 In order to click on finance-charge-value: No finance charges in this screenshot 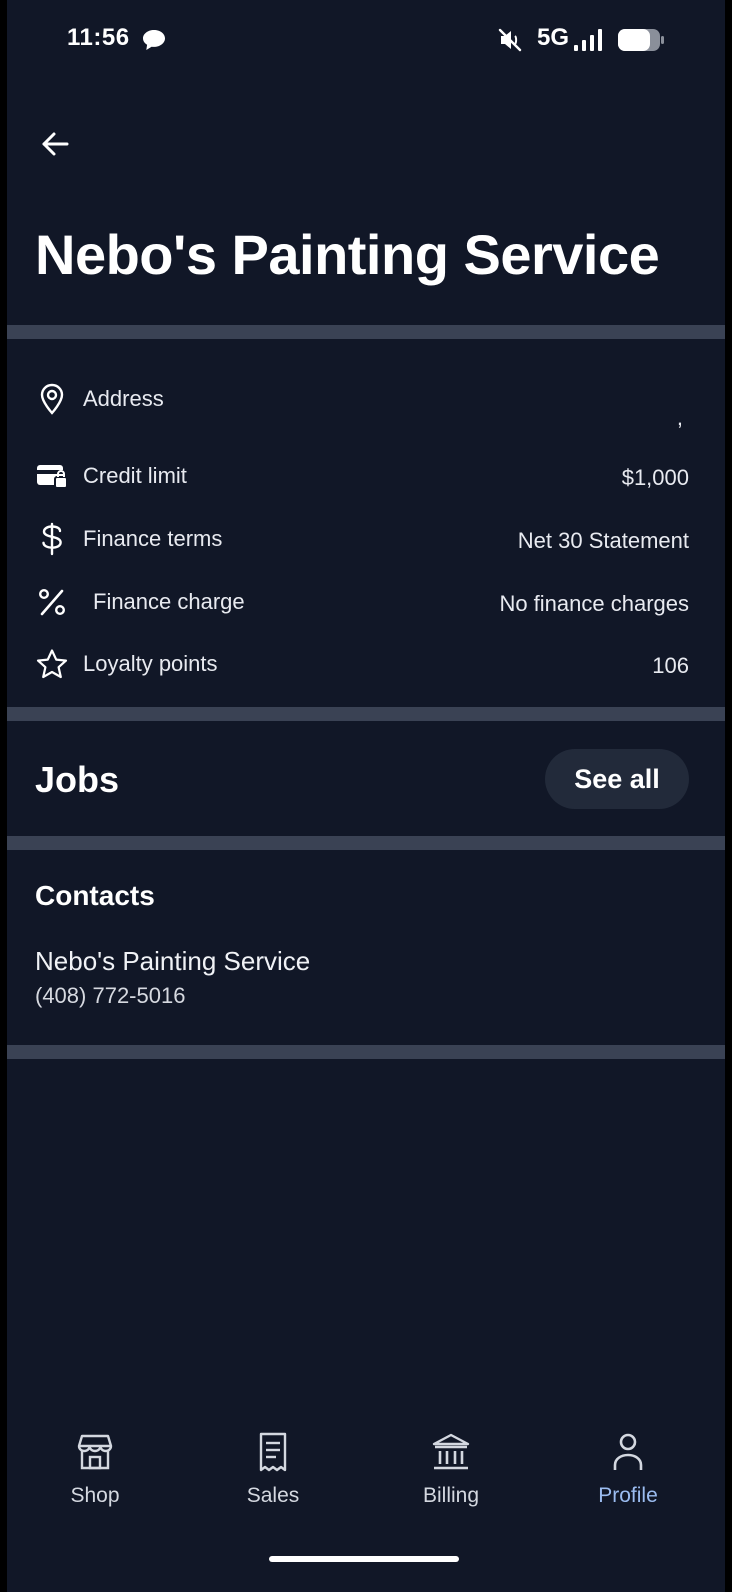, I will do `click(594, 603)`.